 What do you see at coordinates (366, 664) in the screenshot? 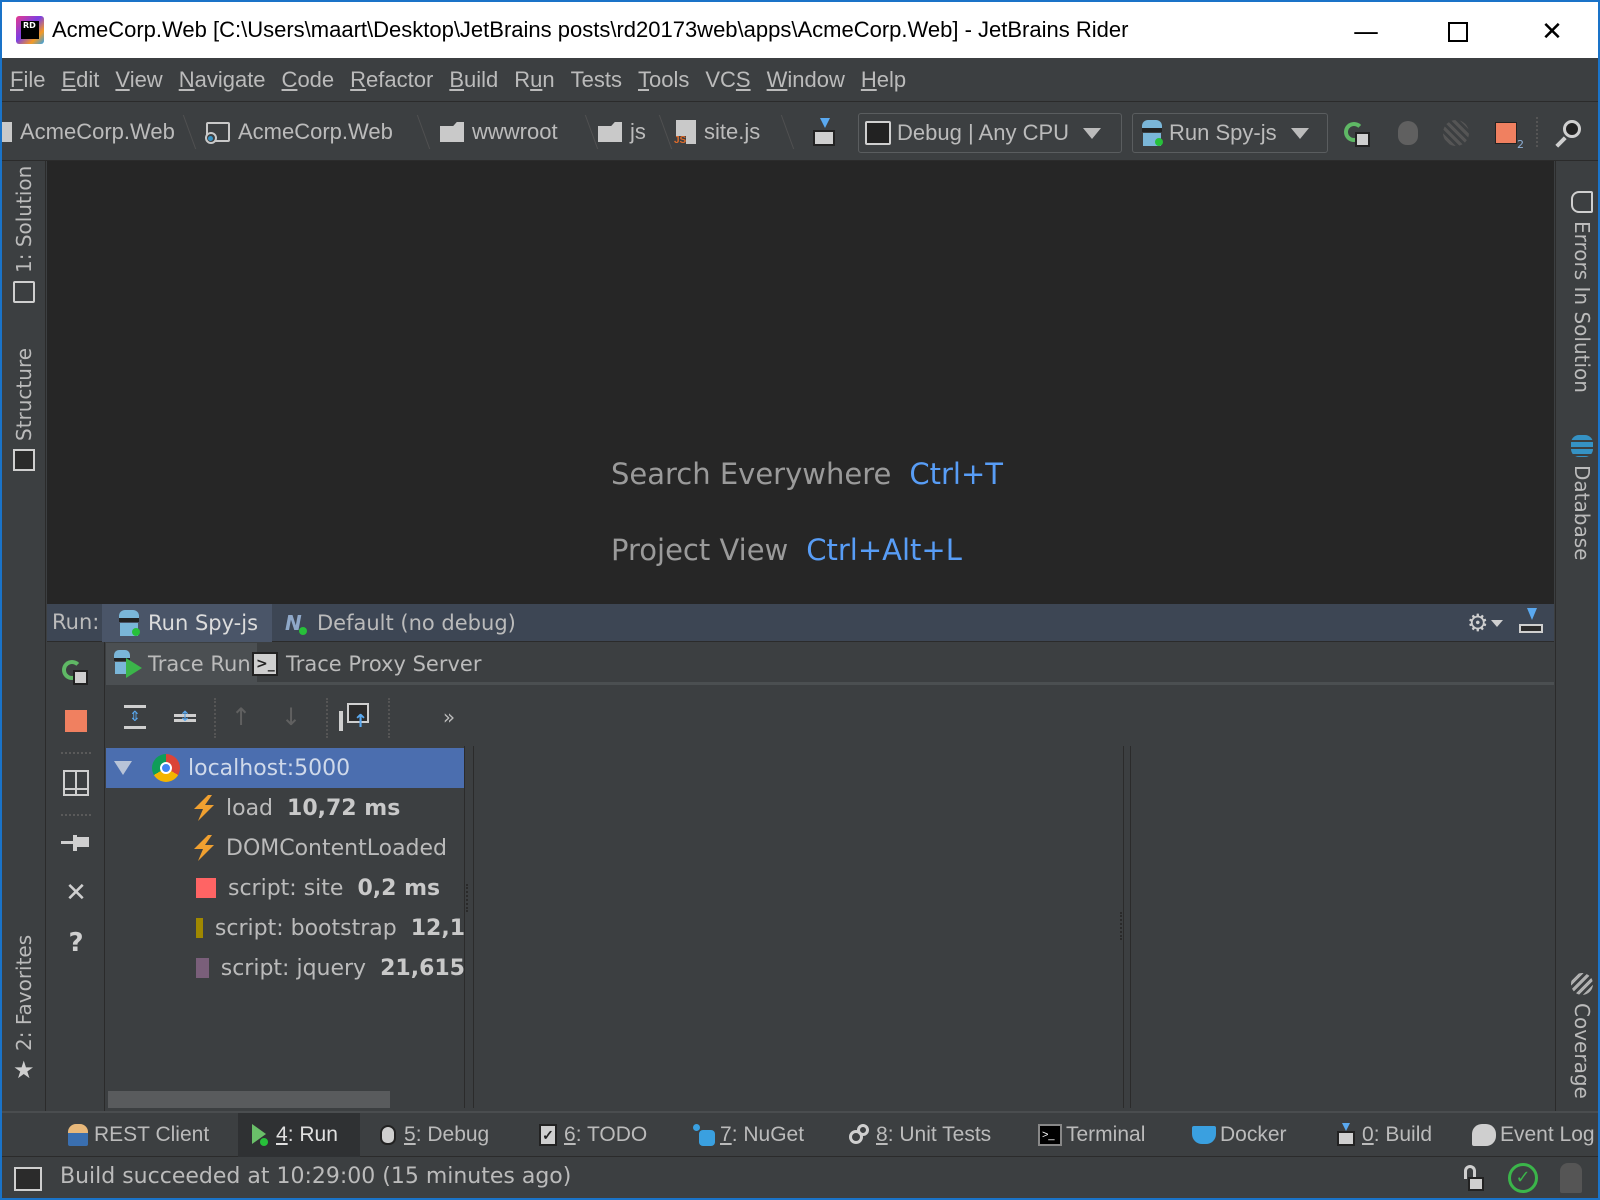
I see `subtab-trace-proxy-server: >_ Trace Proxy Server` at bounding box center [366, 664].